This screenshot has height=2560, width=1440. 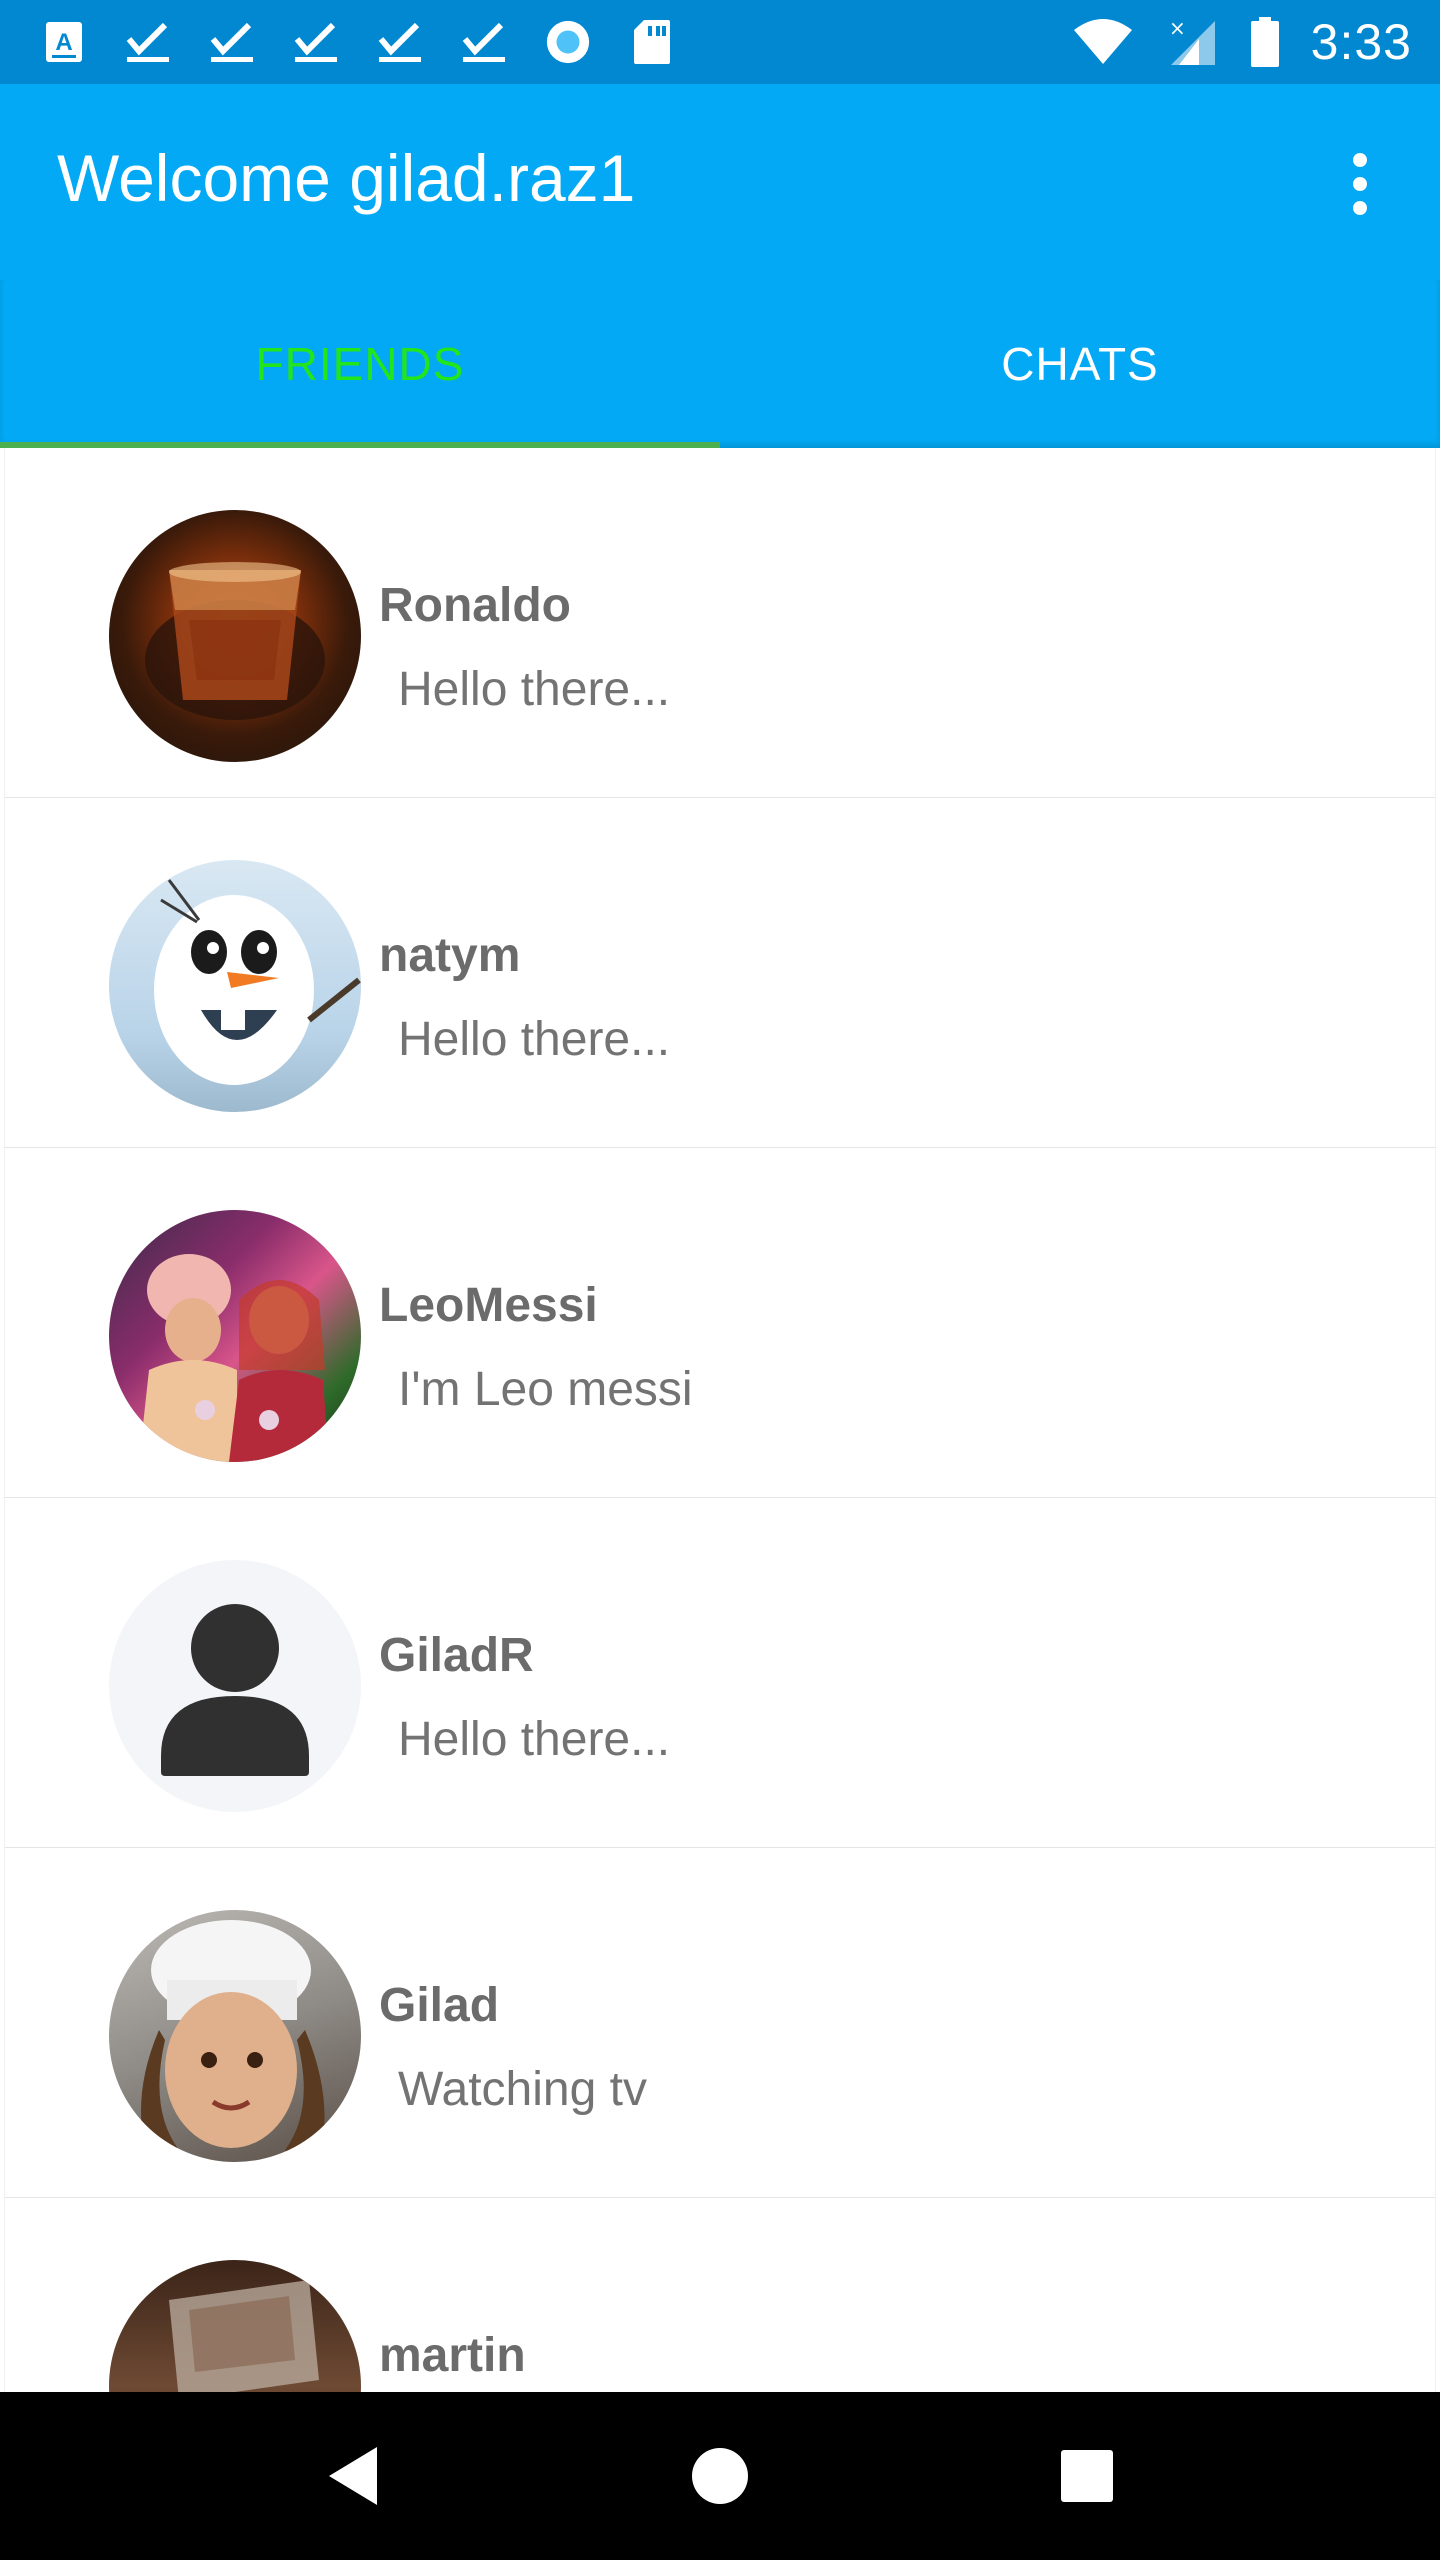 I want to click on navigation-bar, so click(x=720, y=2476).